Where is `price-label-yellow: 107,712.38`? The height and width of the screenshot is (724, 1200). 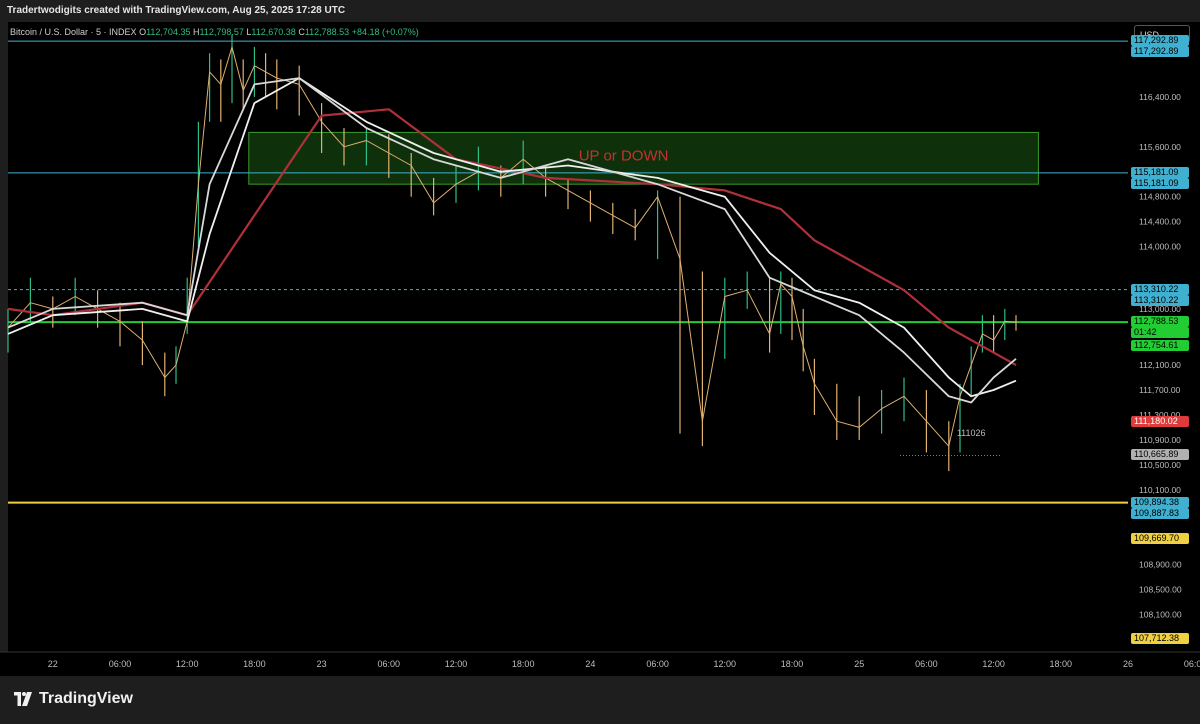 price-label-yellow: 107,712.38 is located at coordinates (1160, 638).